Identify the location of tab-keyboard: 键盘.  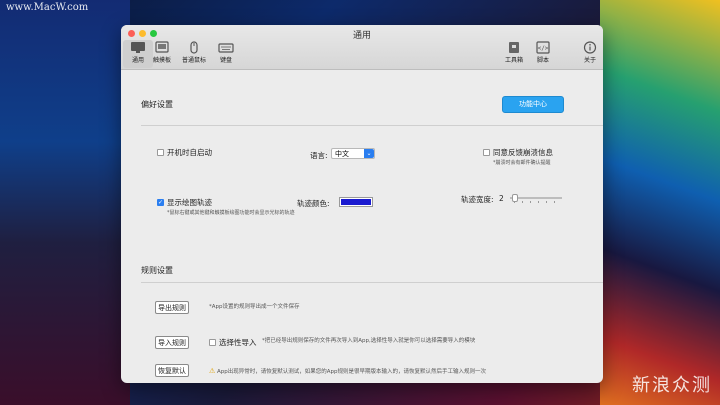
(226, 54).